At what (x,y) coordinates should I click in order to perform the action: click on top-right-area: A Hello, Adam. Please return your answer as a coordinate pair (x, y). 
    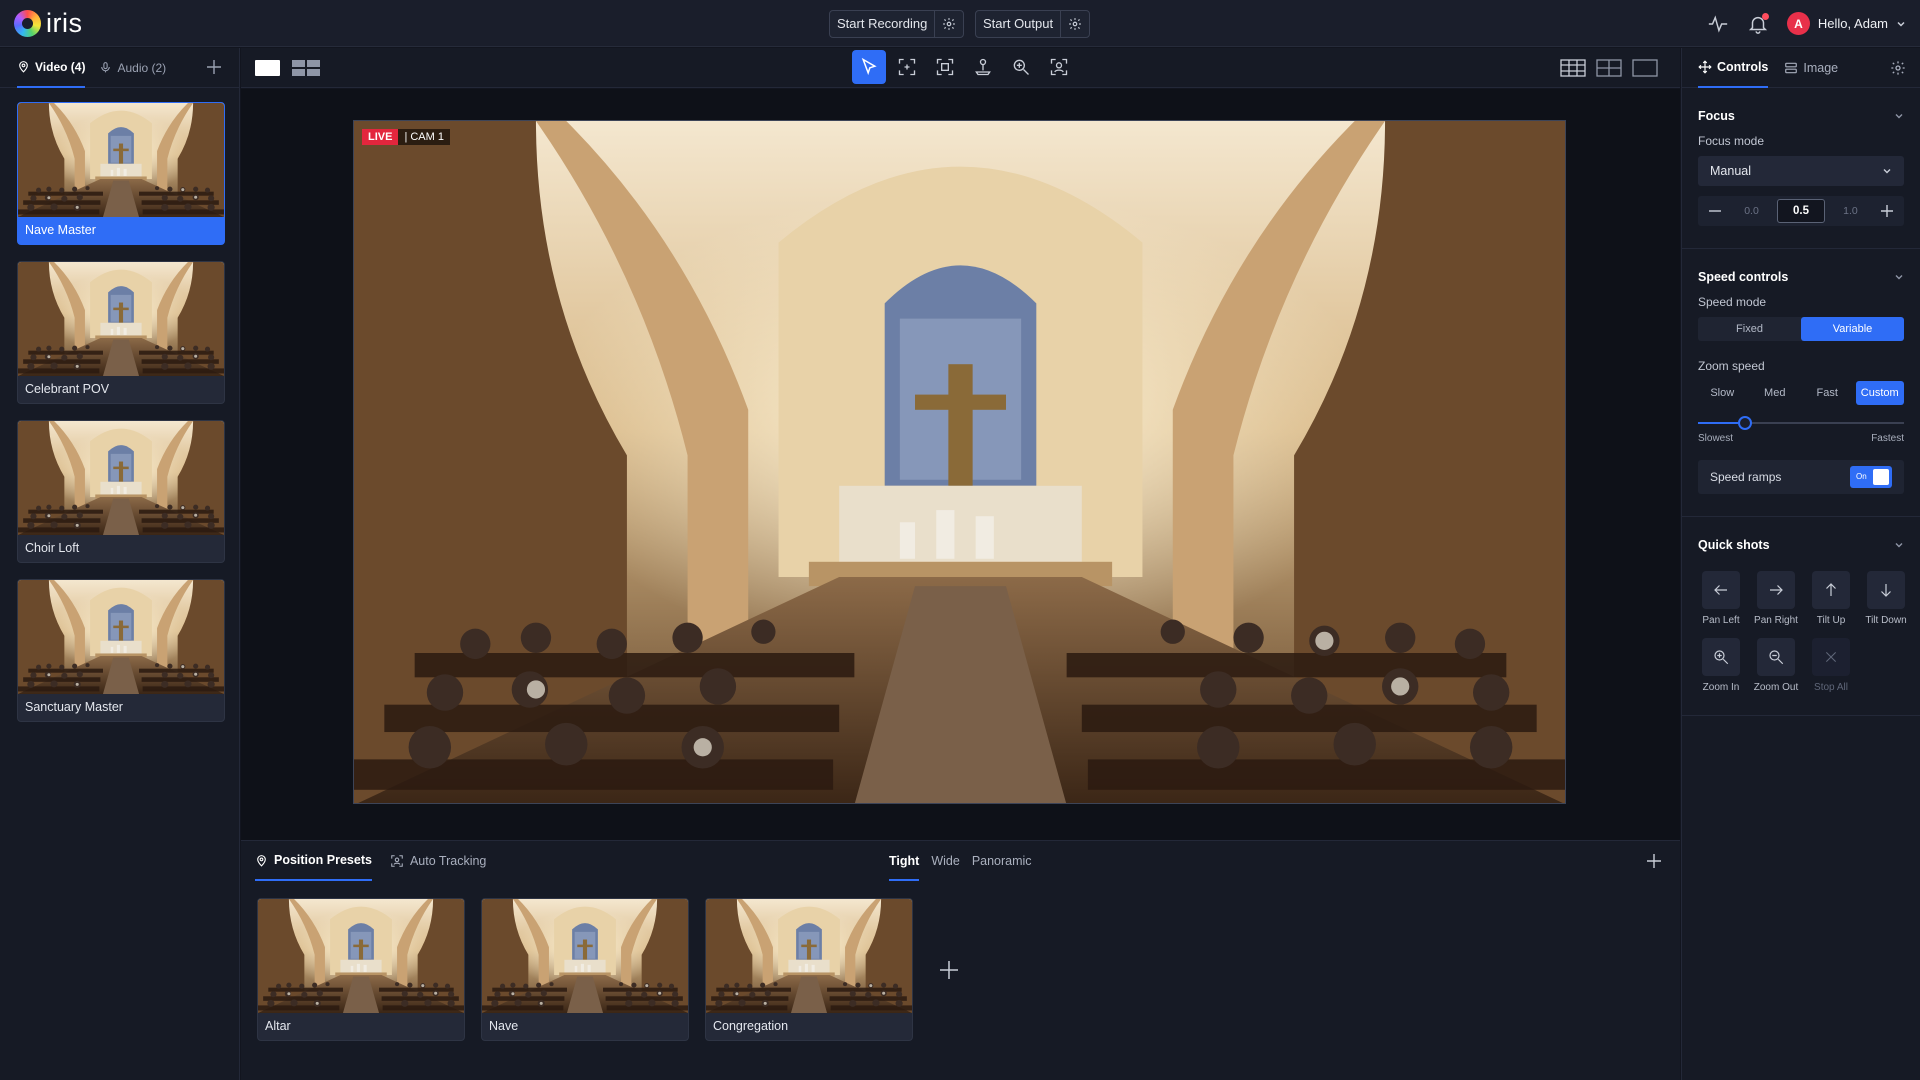
    Looking at the image, I should click on (1806, 23).